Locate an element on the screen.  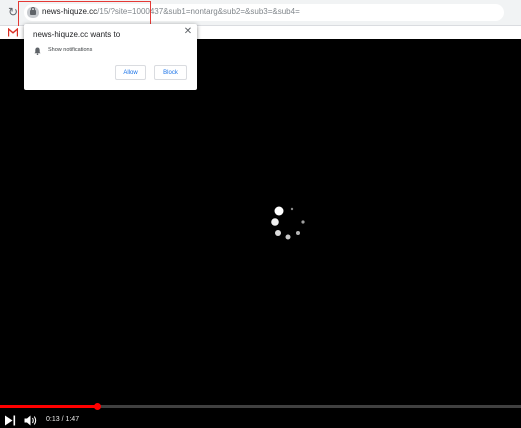
scrubber-handle is located at coordinates (98, 406).